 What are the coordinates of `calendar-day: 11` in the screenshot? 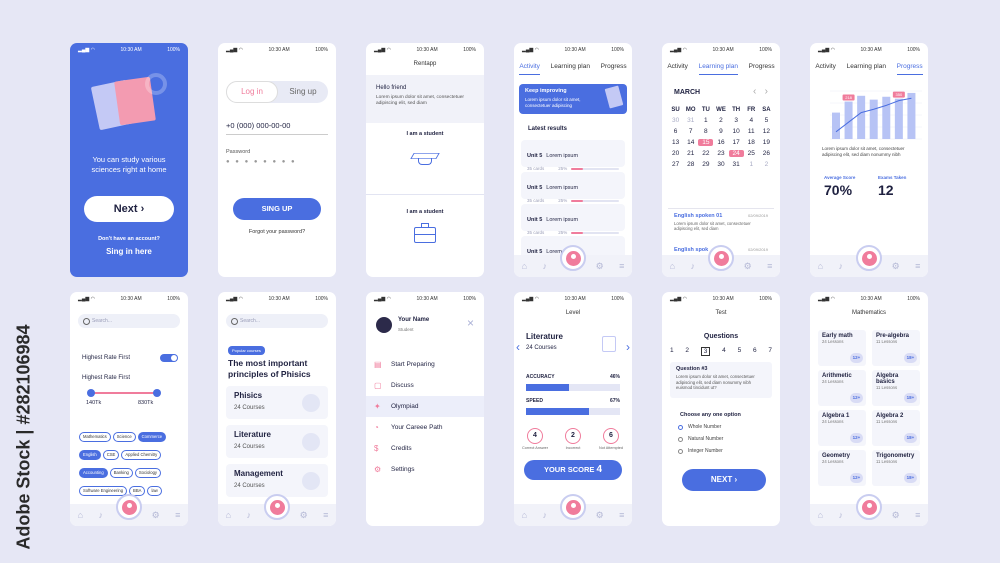 It's located at (751, 131).